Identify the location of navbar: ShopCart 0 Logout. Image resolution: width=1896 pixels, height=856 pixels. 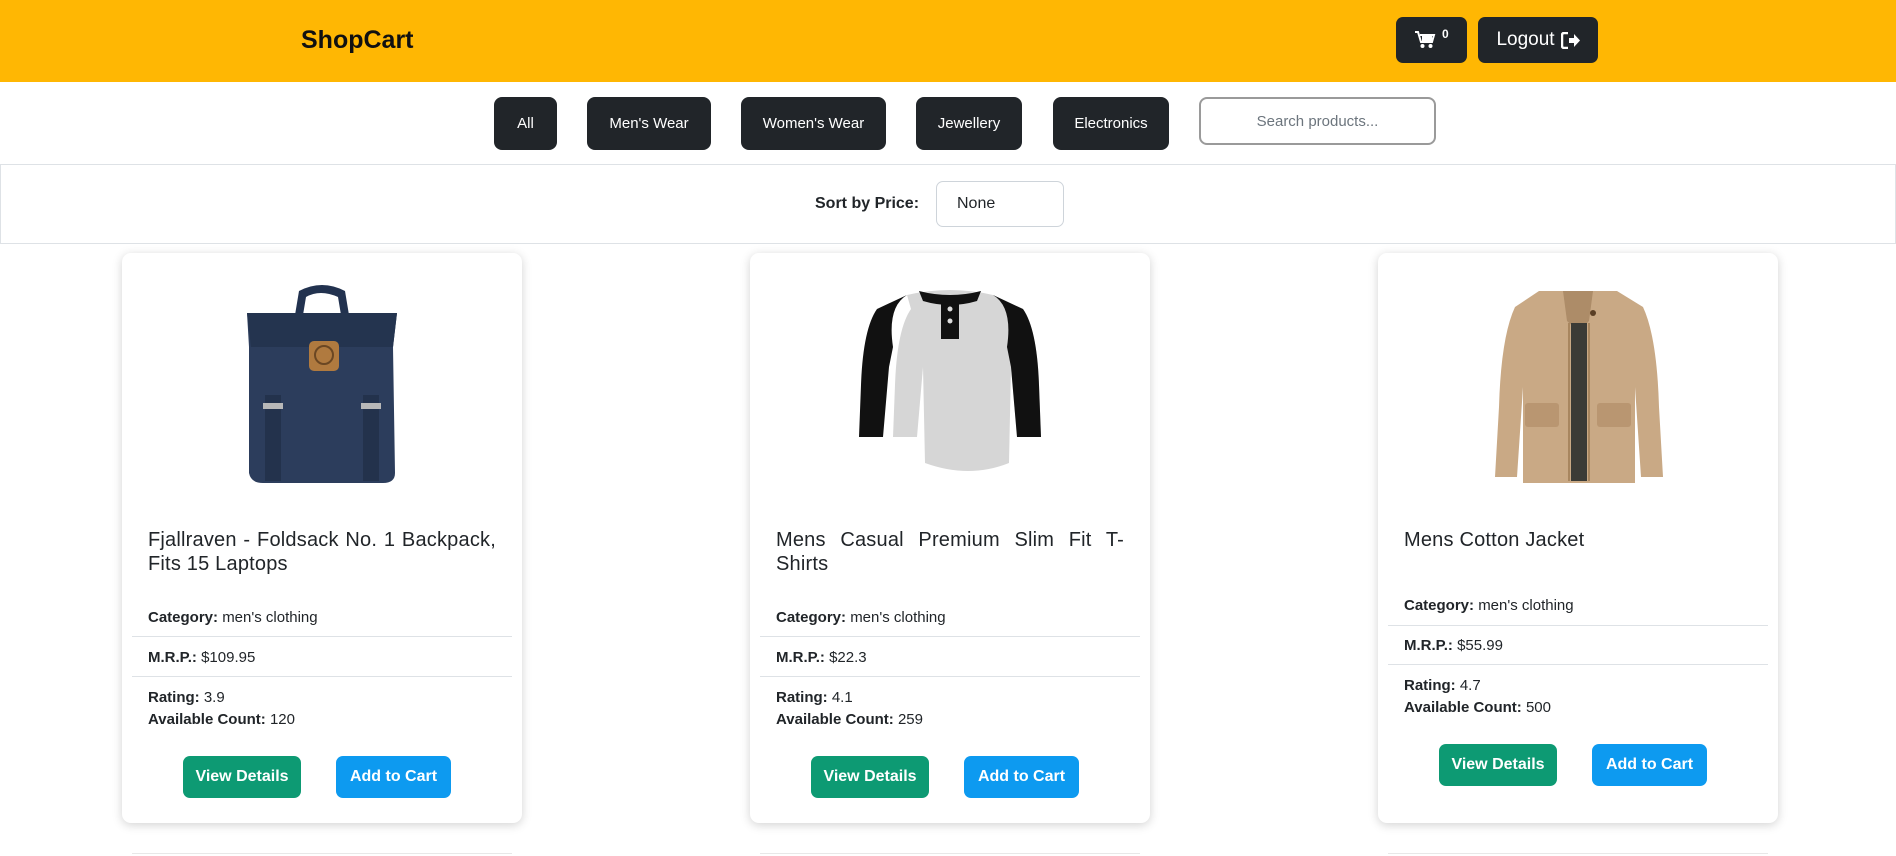
(948, 41).